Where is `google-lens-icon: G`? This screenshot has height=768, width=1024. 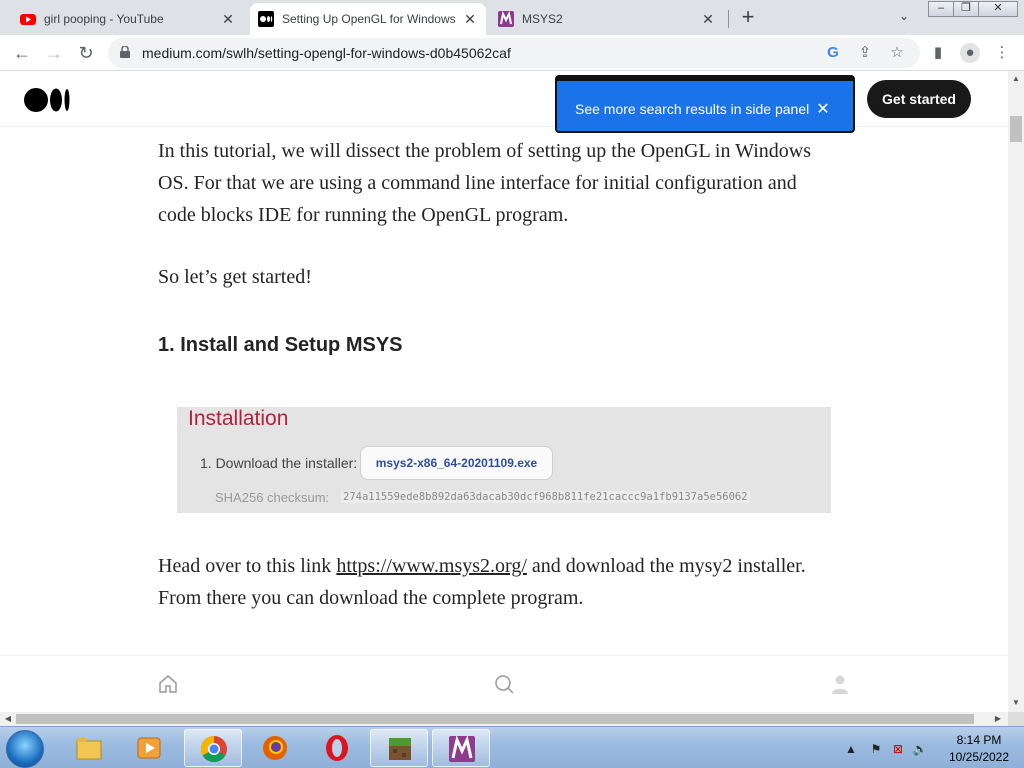 google-lens-icon: G is located at coordinates (833, 53).